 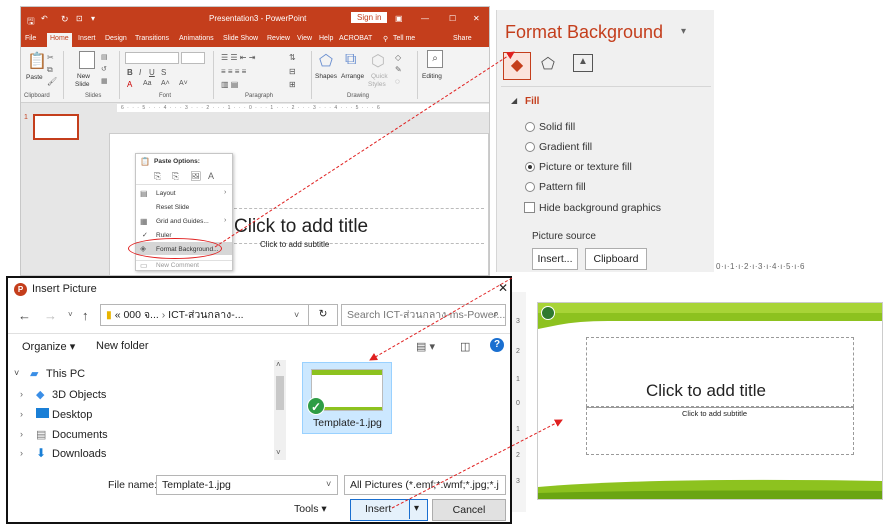 I want to click on tree-desktop: Desktop, so click(x=72, y=415).